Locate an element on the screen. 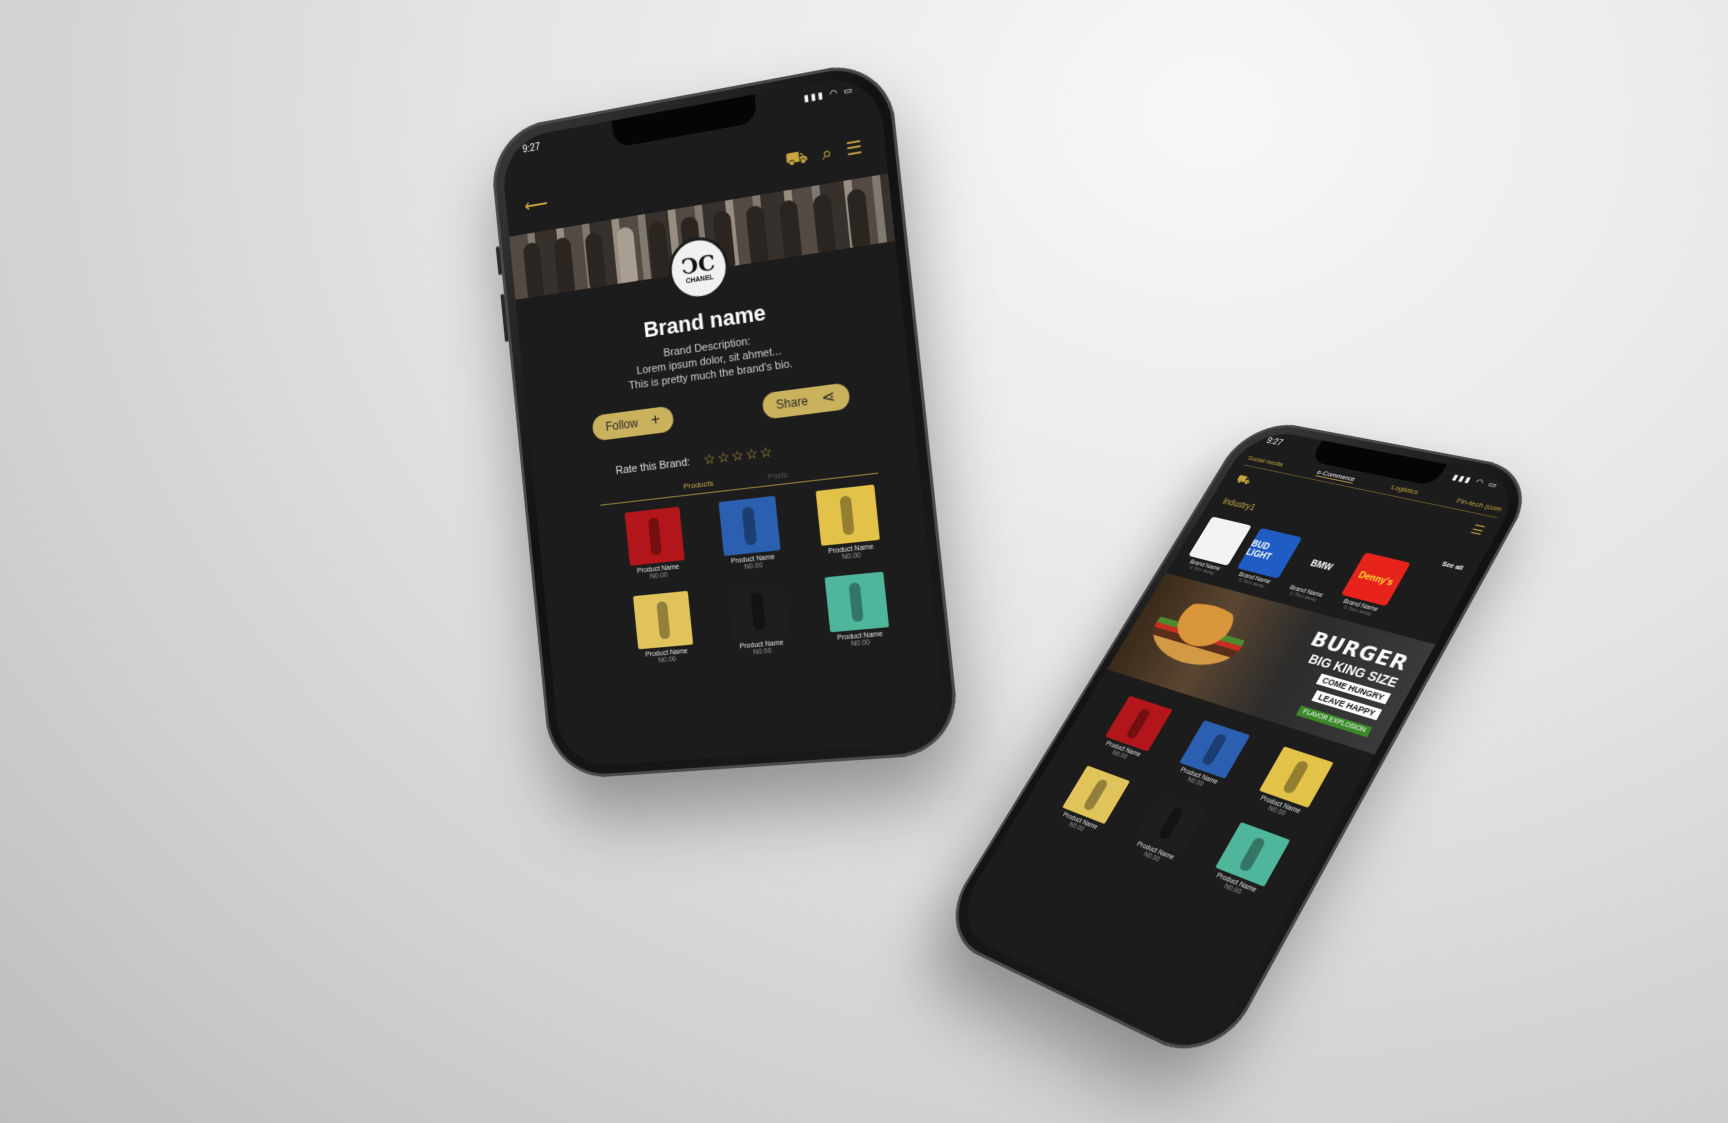 The image size is (1728, 1123). category-tab: Social media is located at coordinates (1265, 461).